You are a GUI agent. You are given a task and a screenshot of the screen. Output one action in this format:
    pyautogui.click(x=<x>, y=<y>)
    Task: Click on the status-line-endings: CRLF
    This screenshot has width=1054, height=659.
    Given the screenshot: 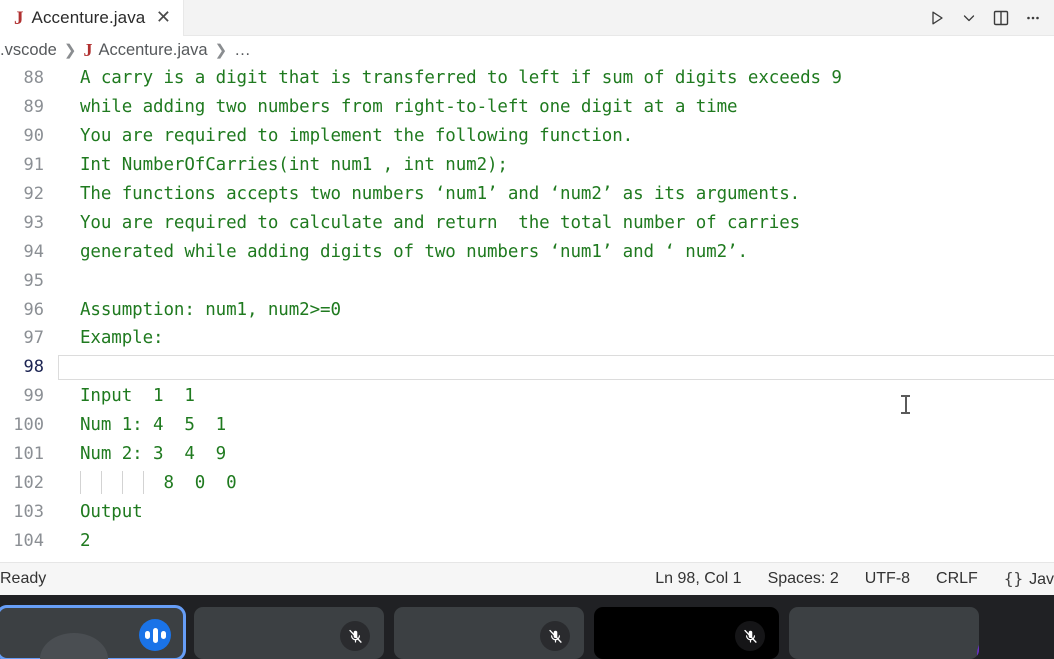 What is the action you would take?
    pyautogui.click(x=957, y=579)
    